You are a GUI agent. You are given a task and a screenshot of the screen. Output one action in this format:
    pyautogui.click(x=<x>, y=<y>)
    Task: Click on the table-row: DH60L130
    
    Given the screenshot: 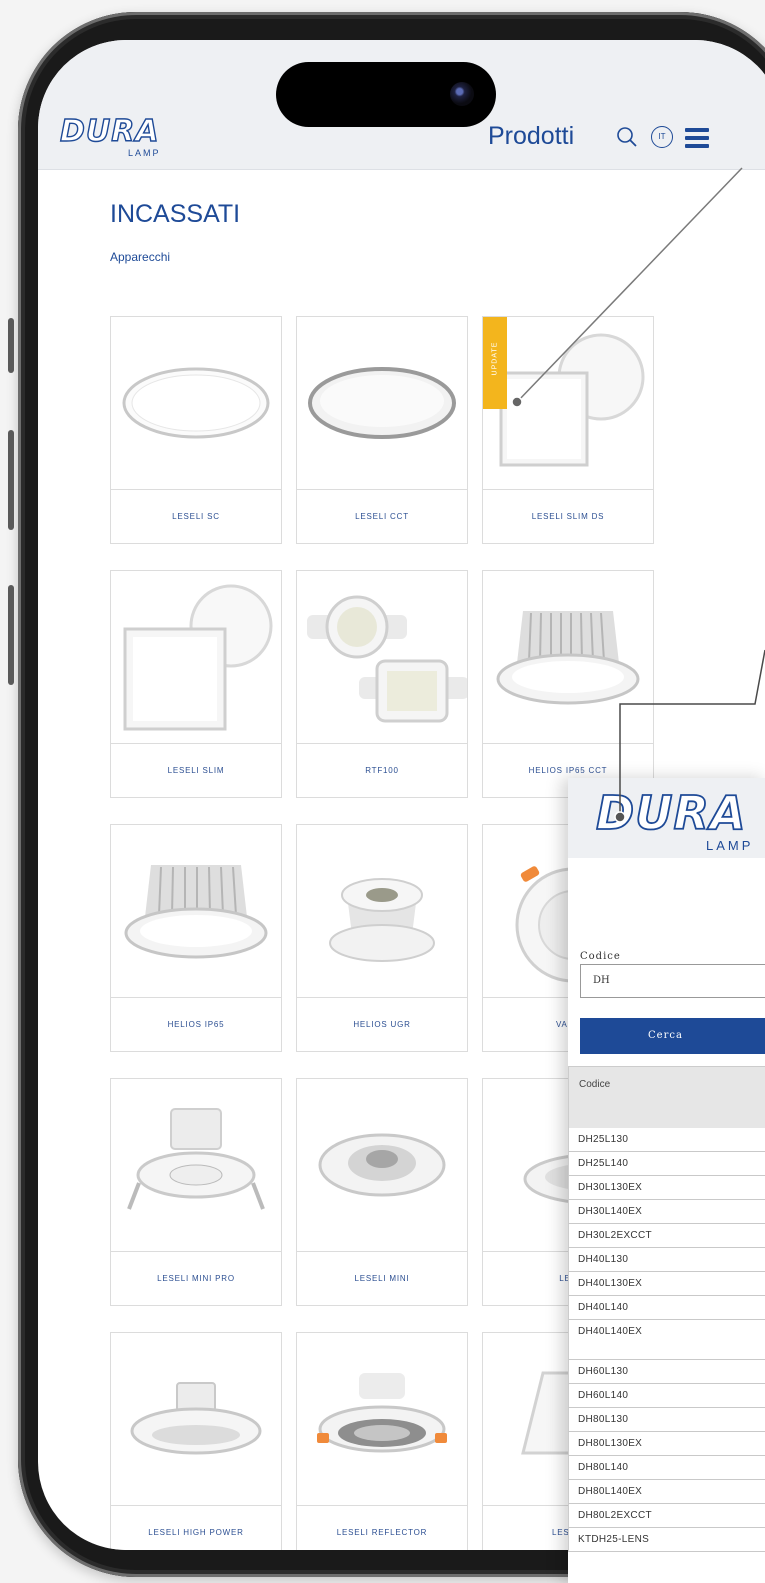 What is the action you would take?
    pyautogui.click(x=666, y=1372)
    